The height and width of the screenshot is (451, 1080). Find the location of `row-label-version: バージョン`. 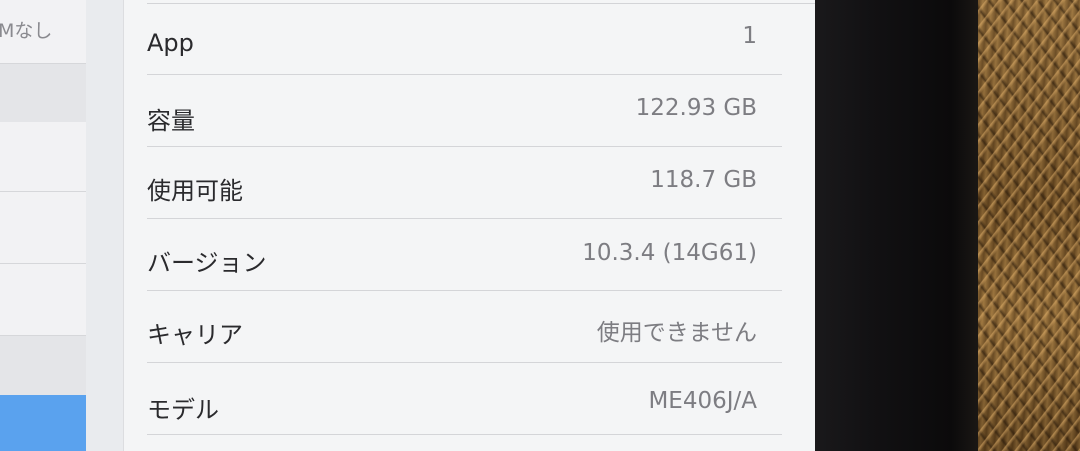

row-label-version: バージョン is located at coordinates (207, 263).